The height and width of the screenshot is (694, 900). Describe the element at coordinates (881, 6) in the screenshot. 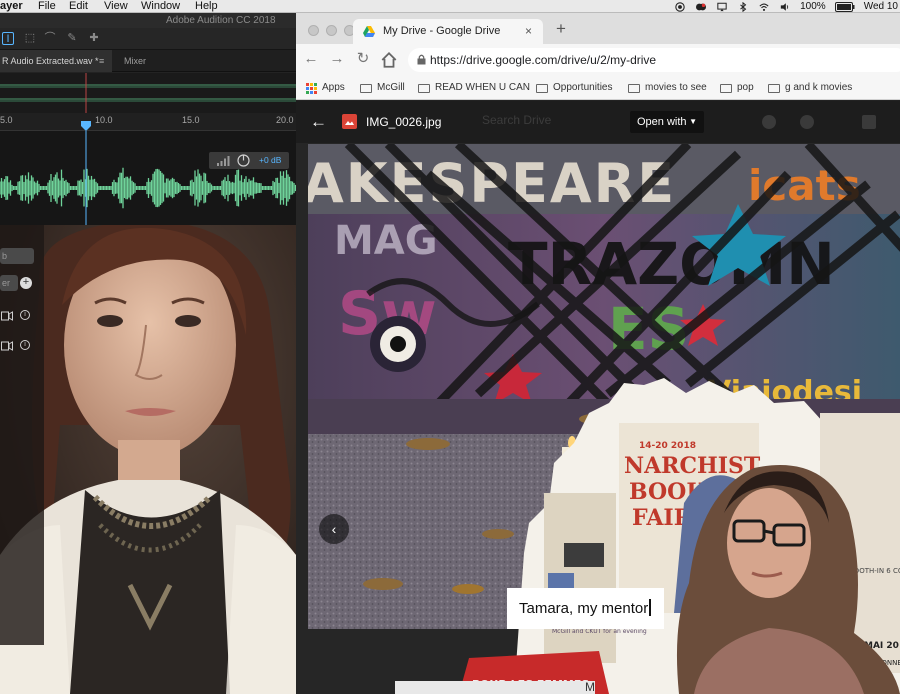

I see `clock: Wed 10` at that location.